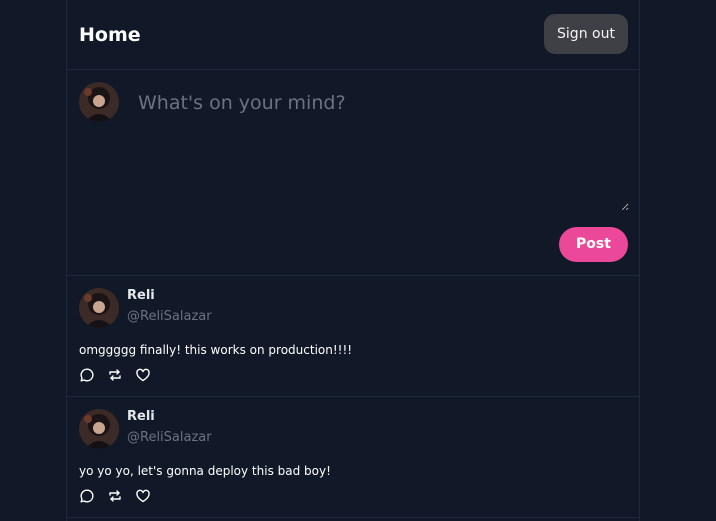 This screenshot has width=716, height=521. What do you see at coordinates (110, 35) in the screenshot?
I see `page-title: Home` at bounding box center [110, 35].